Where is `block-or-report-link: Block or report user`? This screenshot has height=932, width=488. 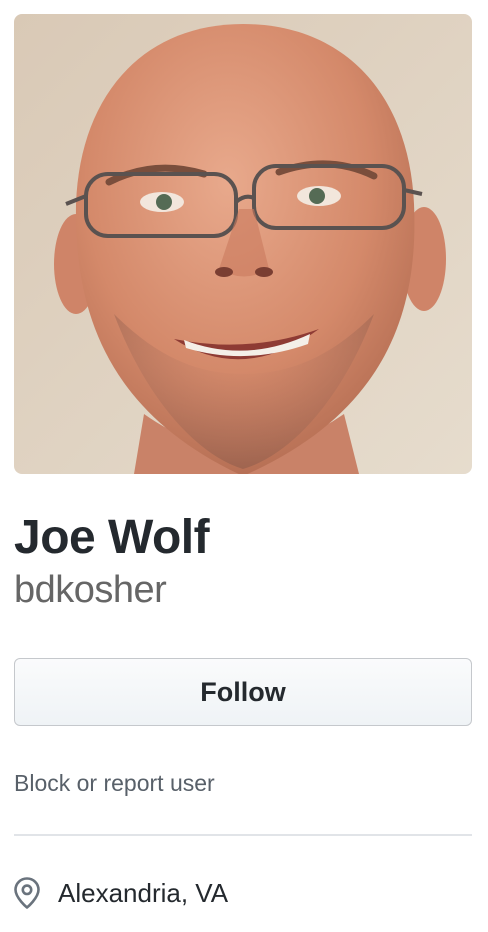 block-or-report-link: Block or report user is located at coordinates (243, 783).